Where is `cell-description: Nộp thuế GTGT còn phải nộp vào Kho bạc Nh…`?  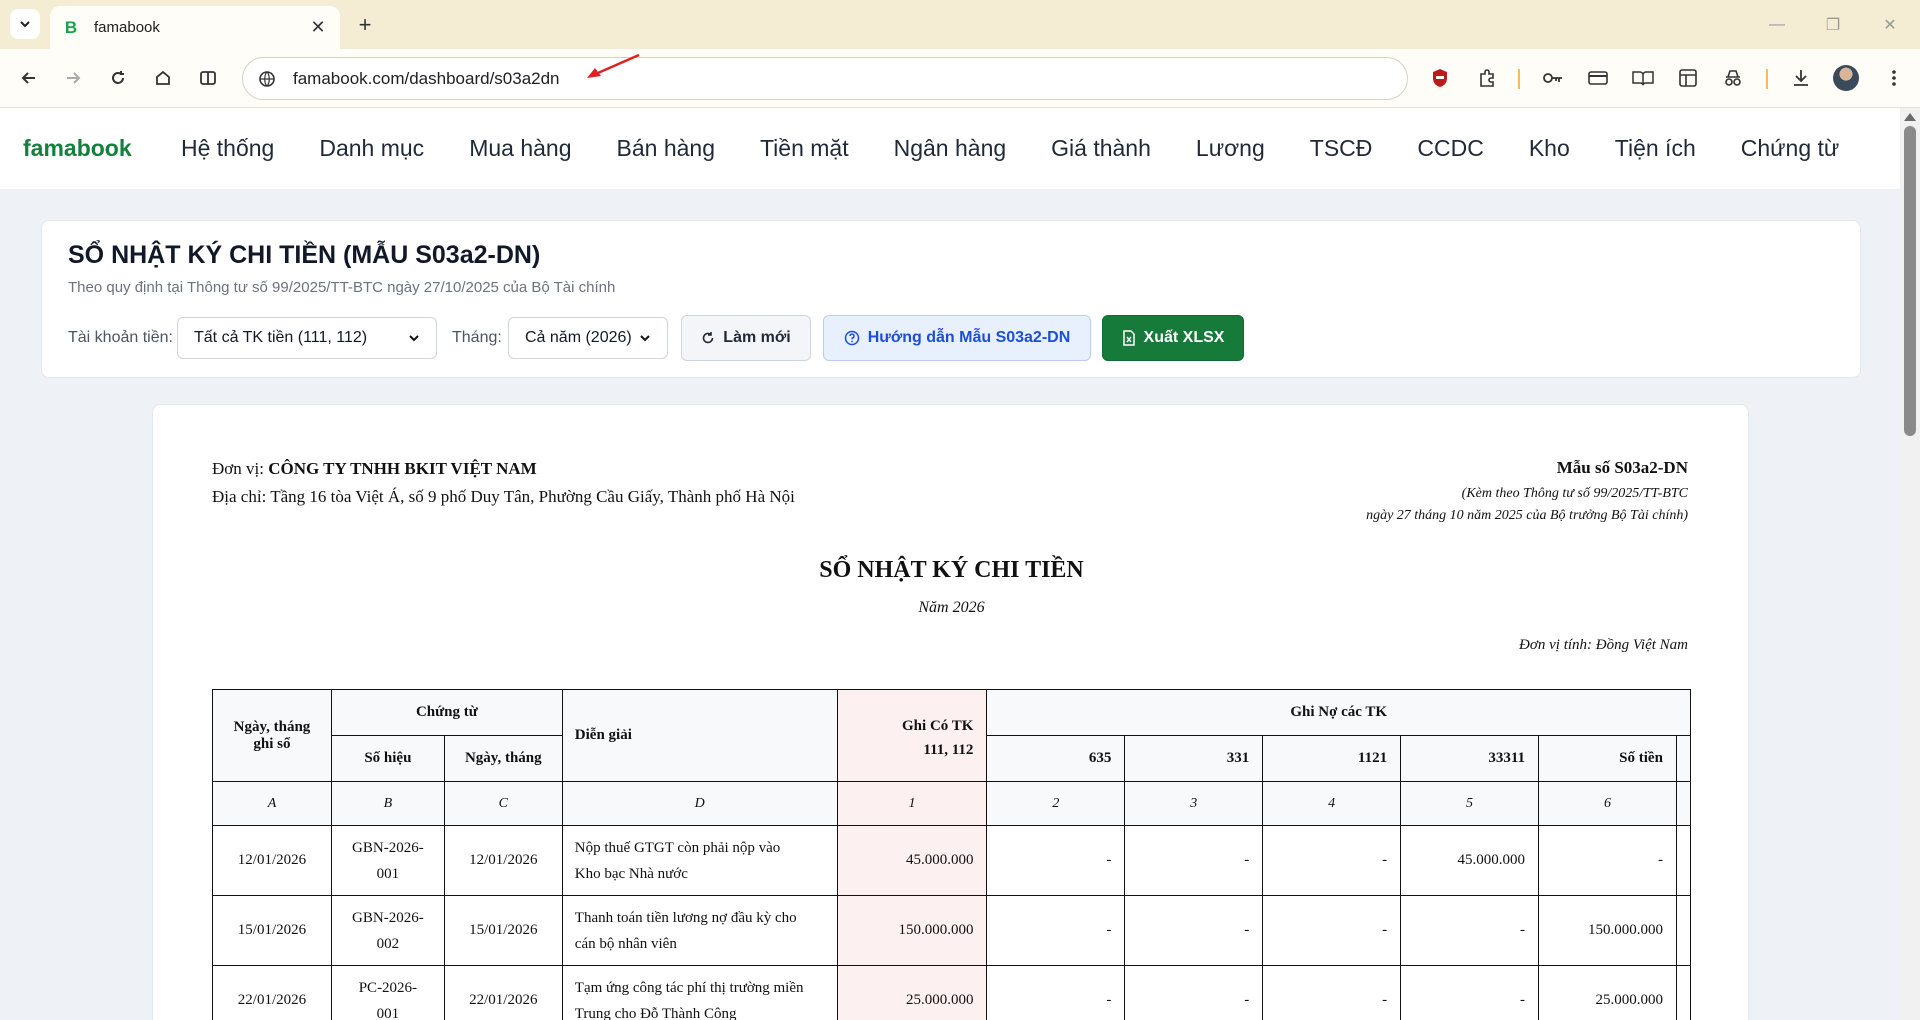
cell-description: Nộp thuế GTGT còn phải nộp vào Kho bạc Nh… is located at coordinates (699, 860).